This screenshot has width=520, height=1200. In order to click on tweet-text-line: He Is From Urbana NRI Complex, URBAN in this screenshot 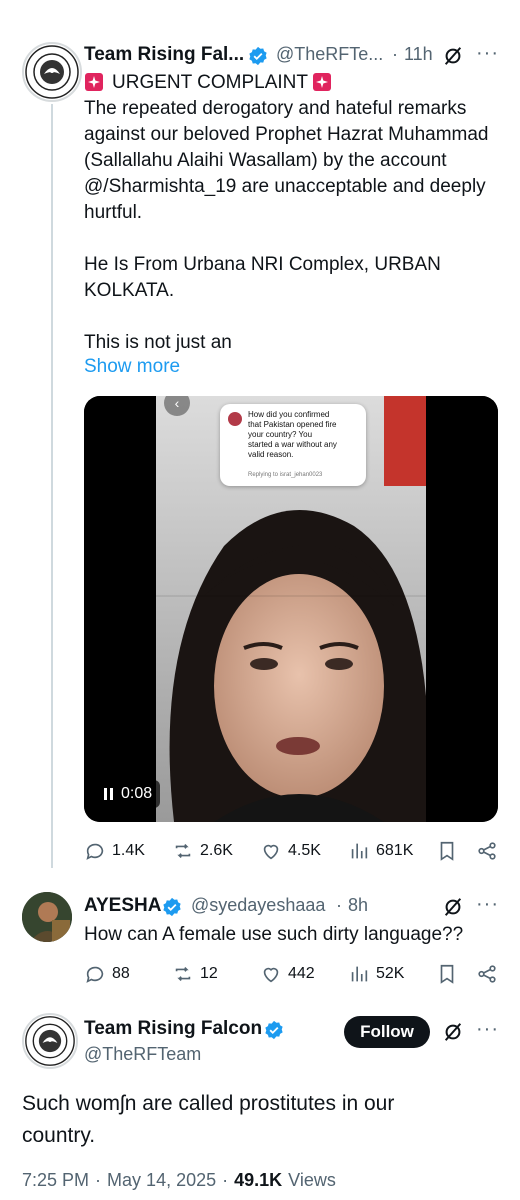, I will do `click(262, 264)`.